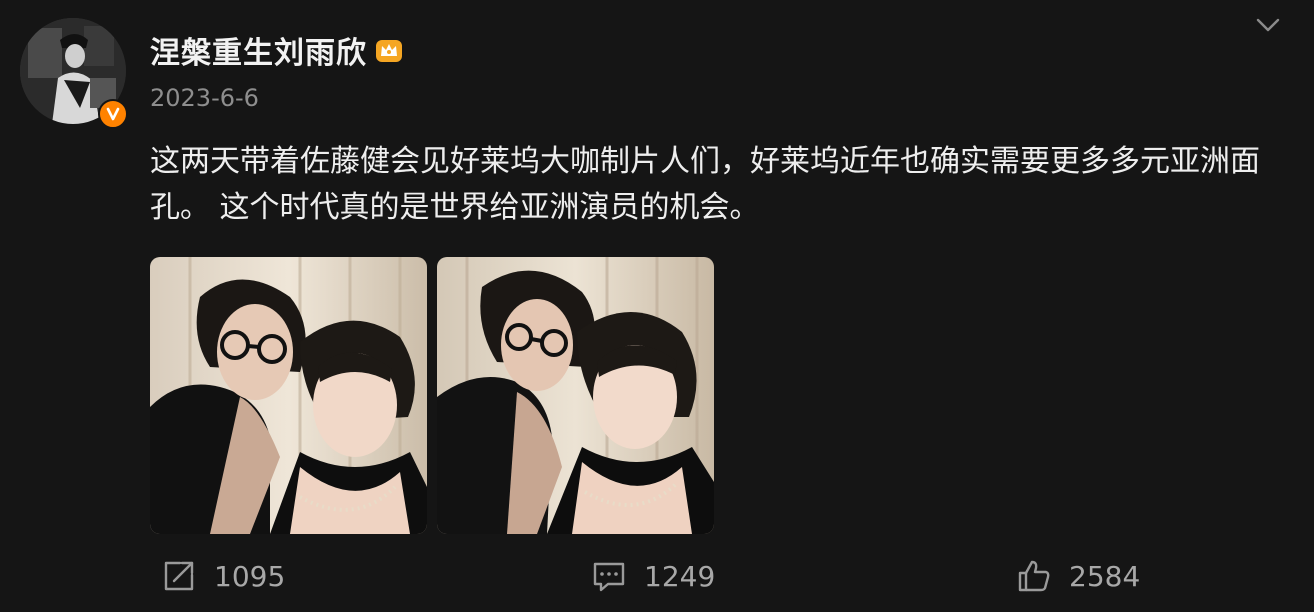  I want to click on repost-button: 1095, so click(222, 576).